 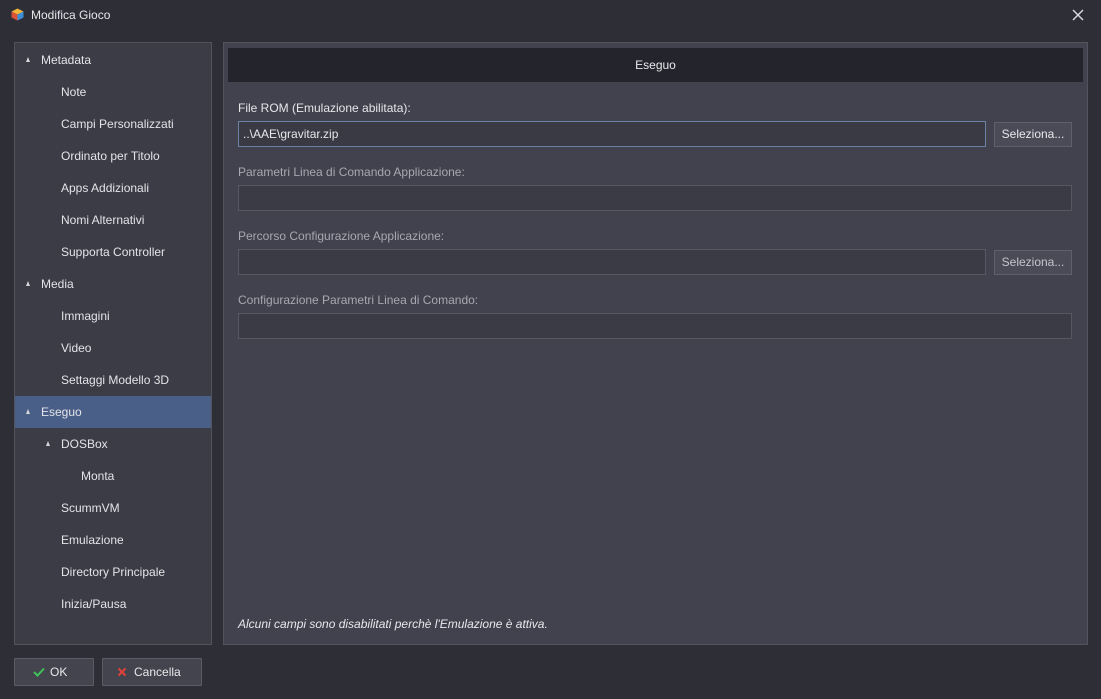 I want to click on panel-header: Eseguo, so click(x=655, y=65).